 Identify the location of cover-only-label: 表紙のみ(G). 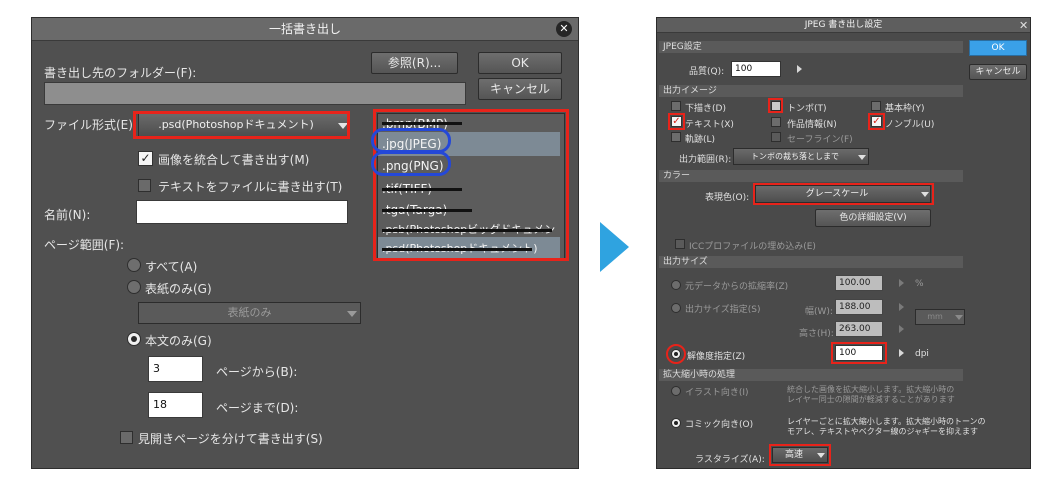
(178, 289).